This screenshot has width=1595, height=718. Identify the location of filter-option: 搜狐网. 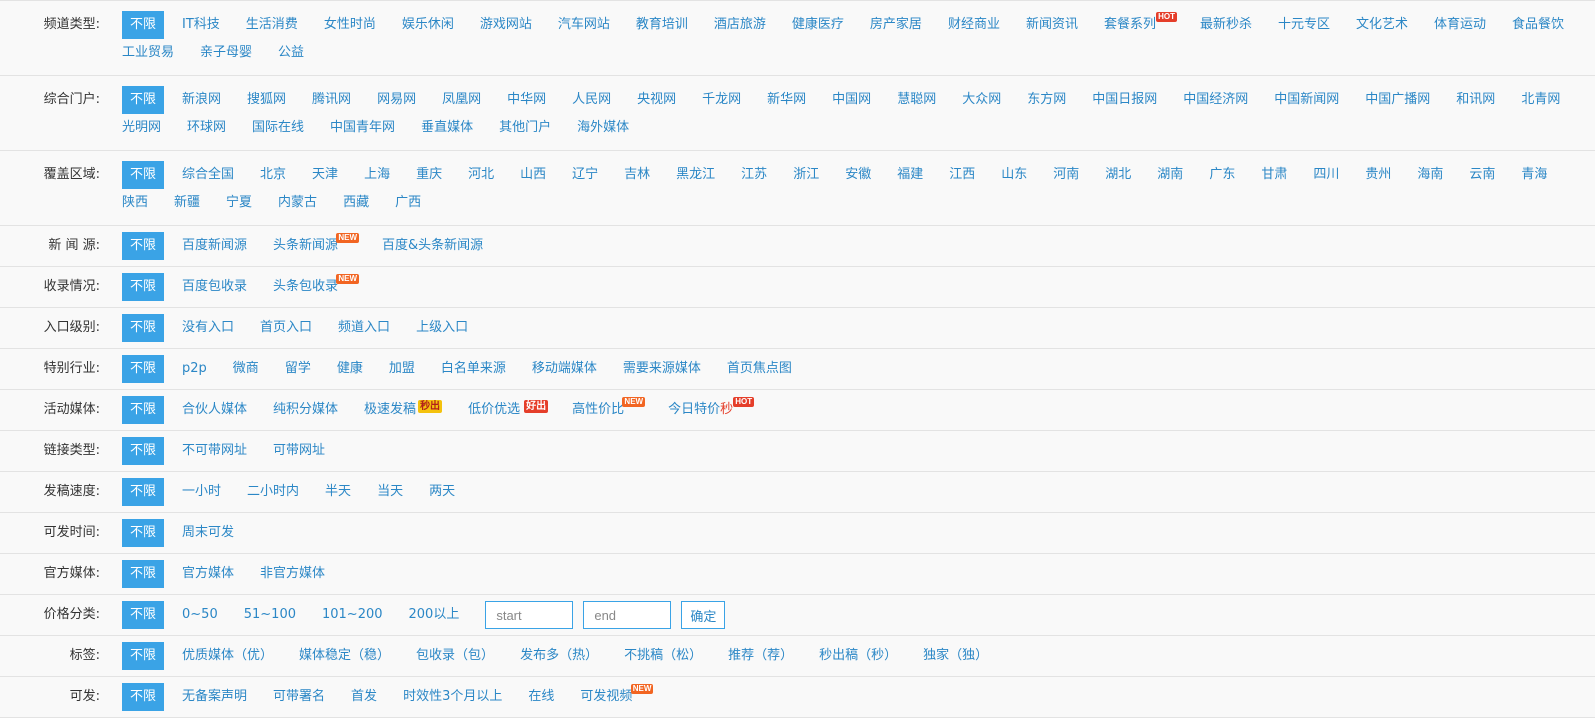
(266, 100).